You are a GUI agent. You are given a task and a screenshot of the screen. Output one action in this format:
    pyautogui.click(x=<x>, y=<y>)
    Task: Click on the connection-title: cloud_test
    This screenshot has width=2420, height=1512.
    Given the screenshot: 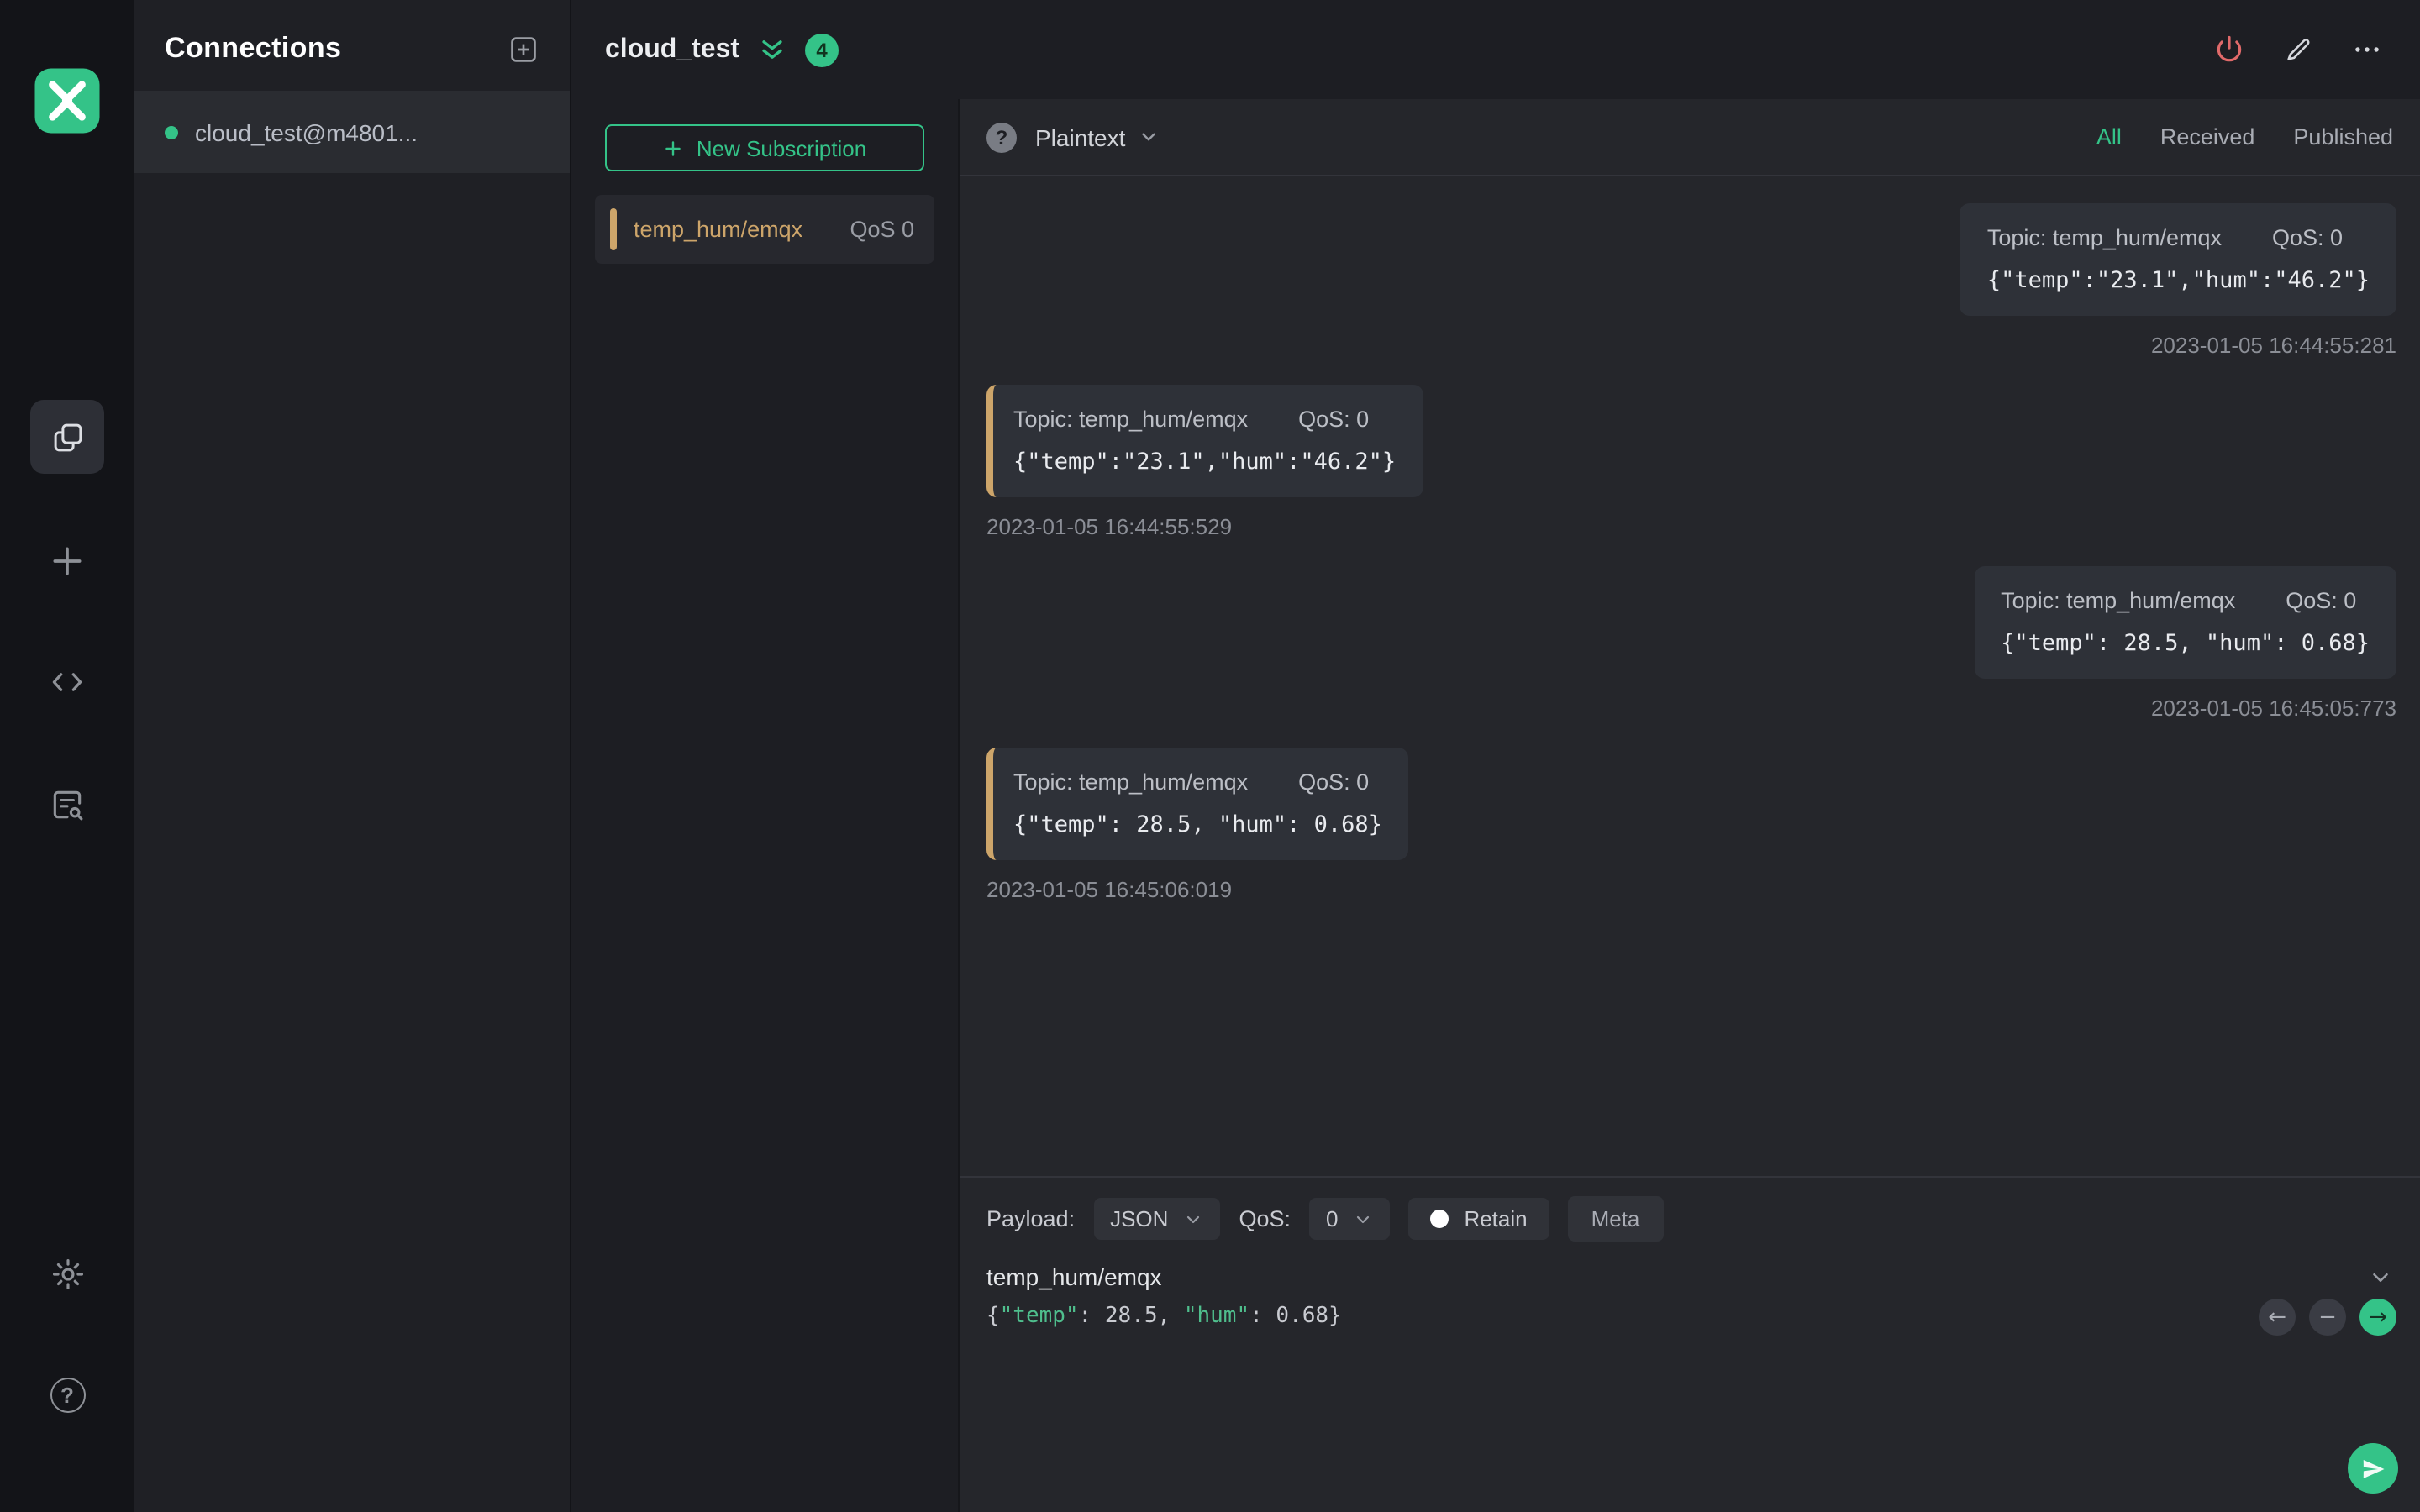 What is the action you would take?
    pyautogui.click(x=673, y=48)
    